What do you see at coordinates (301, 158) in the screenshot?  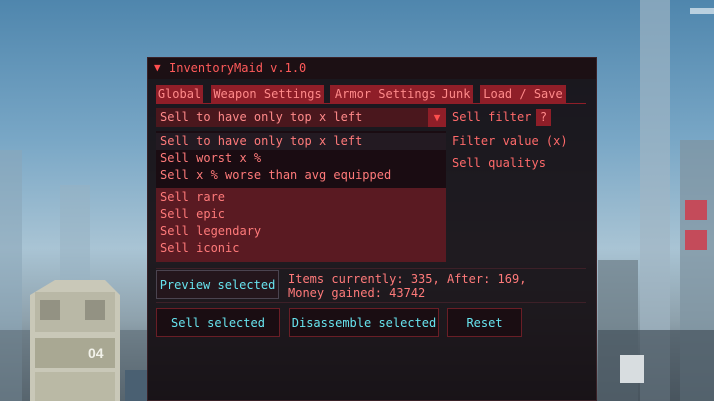 I see `dropdown-option-worst-x: Sell worst x %` at bounding box center [301, 158].